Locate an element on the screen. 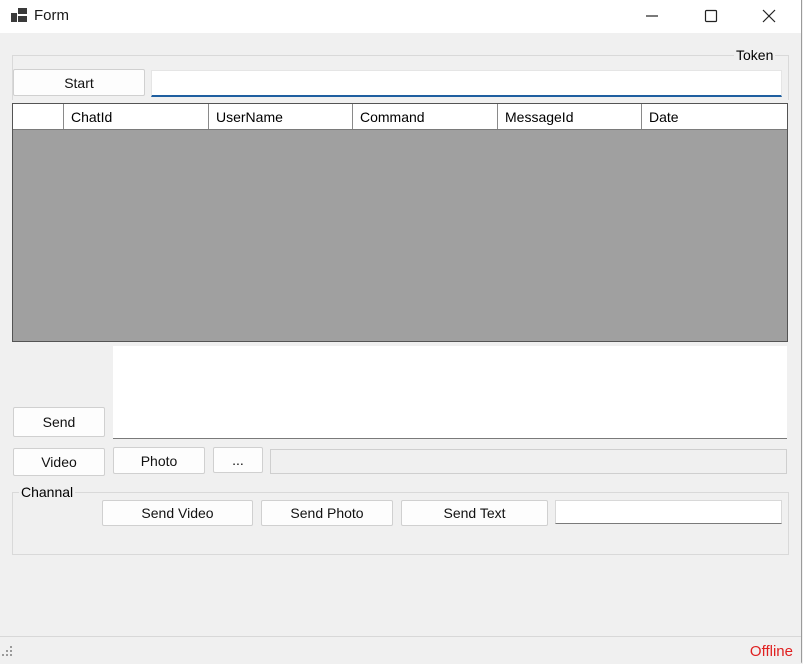  maximize-button is located at coordinates (711, 16).